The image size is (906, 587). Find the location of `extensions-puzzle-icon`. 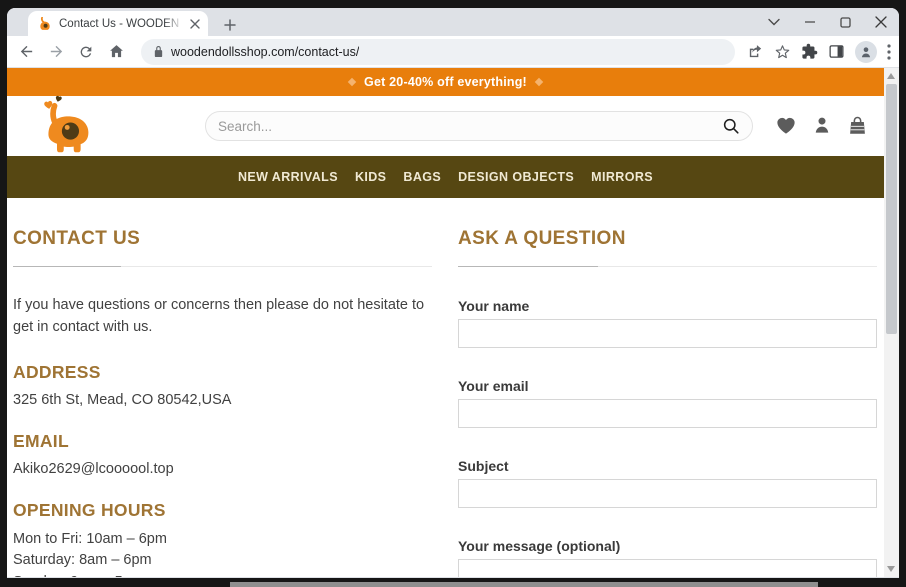

extensions-puzzle-icon is located at coordinates (809, 51).